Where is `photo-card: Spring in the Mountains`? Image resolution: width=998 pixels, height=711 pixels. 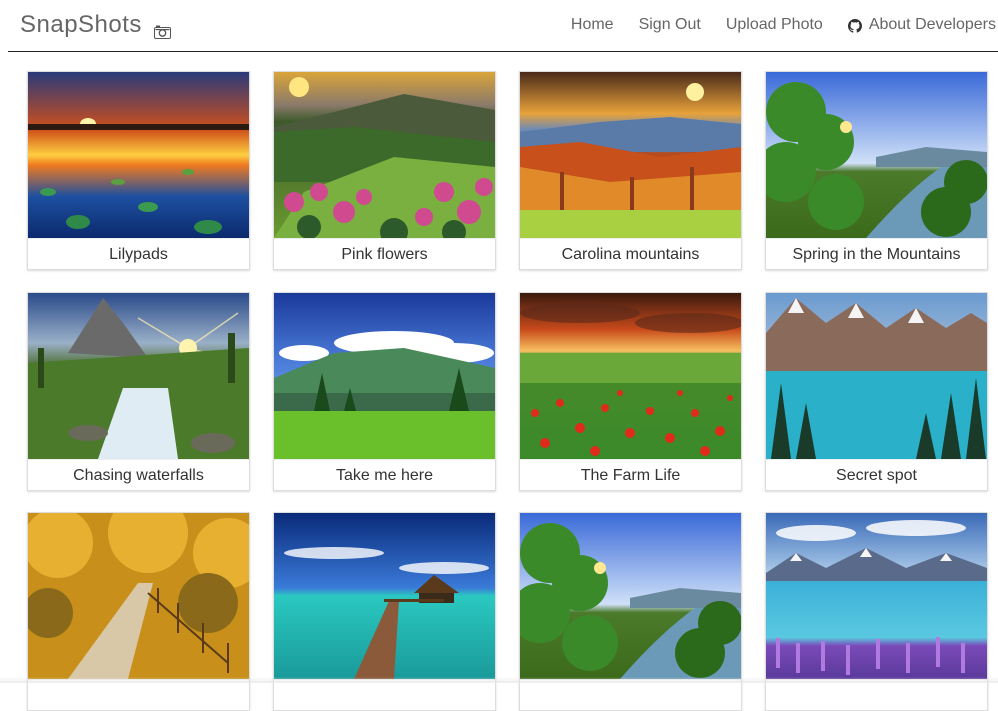 photo-card: Spring in the Mountains is located at coordinates (876, 170).